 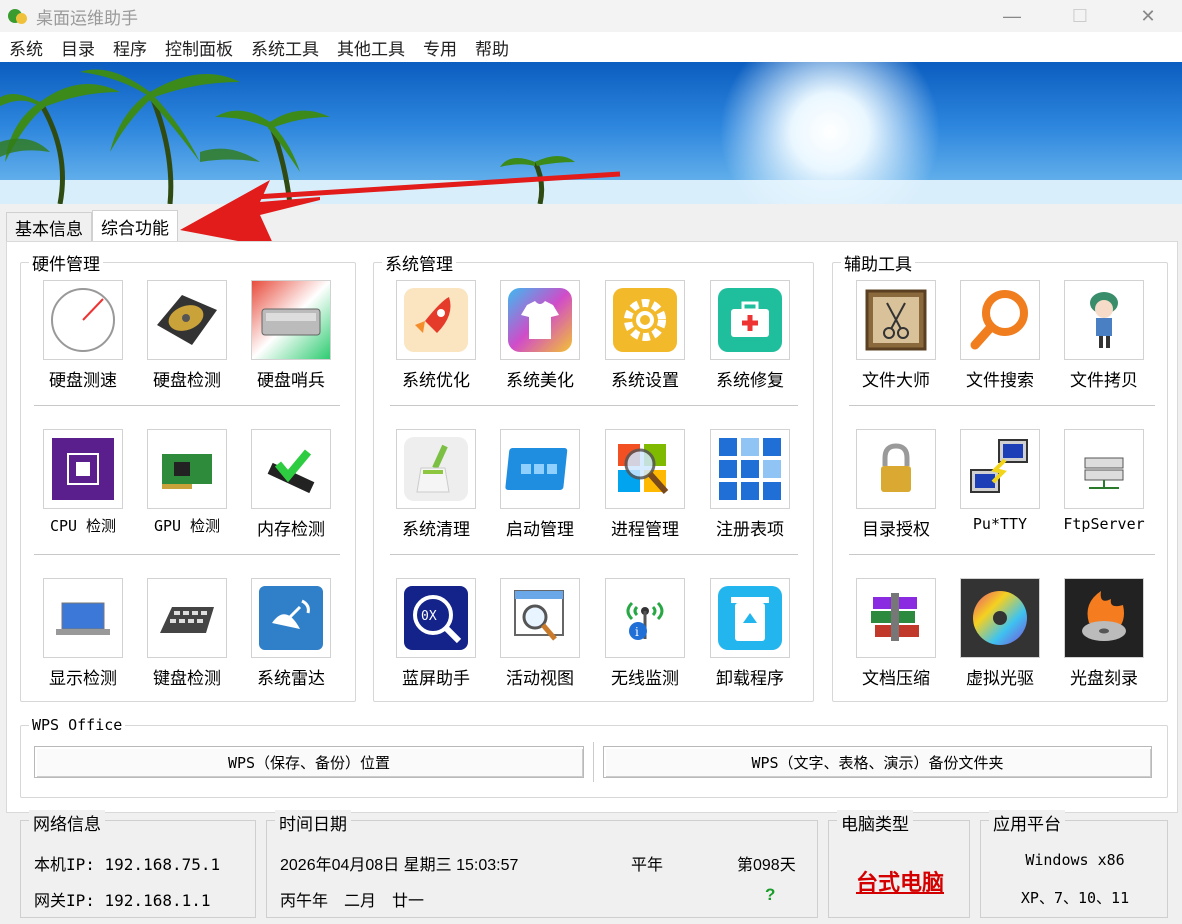 I want to click on display-check-button: 显示检测, so click(x=83, y=633).